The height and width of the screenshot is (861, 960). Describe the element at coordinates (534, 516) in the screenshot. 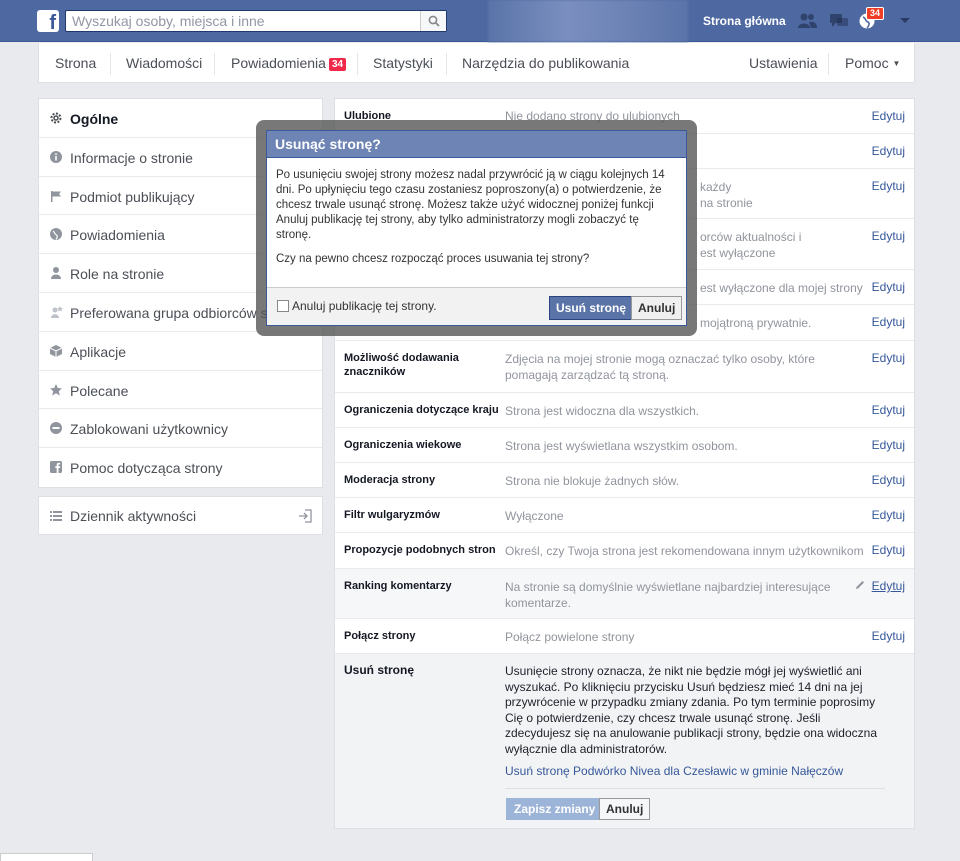

I see `setting-value: Wyłączone` at that location.